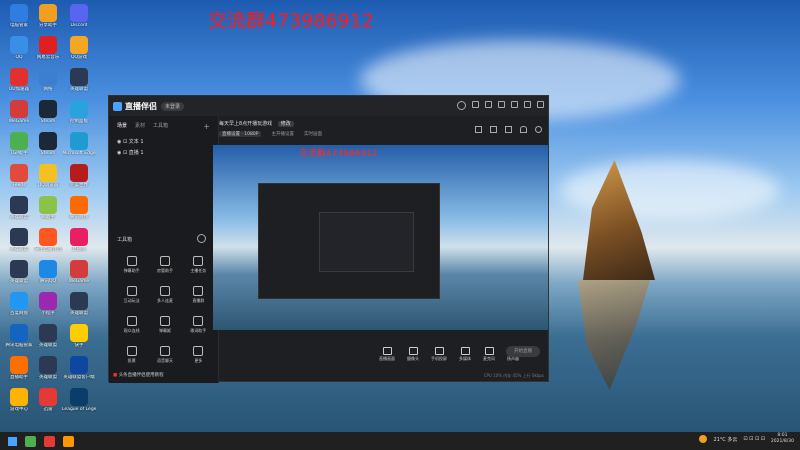 This screenshot has width=800, height=450. Describe the element at coordinates (493, 129) in the screenshot. I see `lock-icon` at that location.